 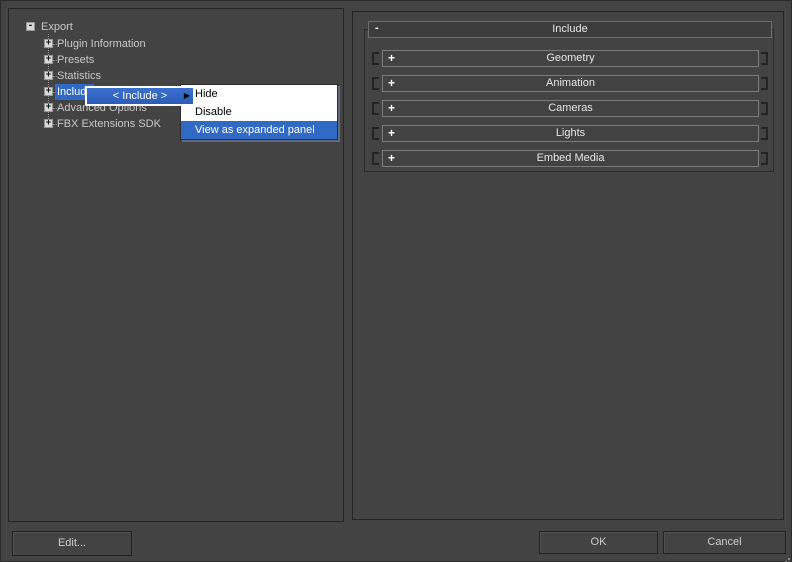 What do you see at coordinates (57, 27) in the screenshot?
I see `tree-item-label: Export` at bounding box center [57, 27].